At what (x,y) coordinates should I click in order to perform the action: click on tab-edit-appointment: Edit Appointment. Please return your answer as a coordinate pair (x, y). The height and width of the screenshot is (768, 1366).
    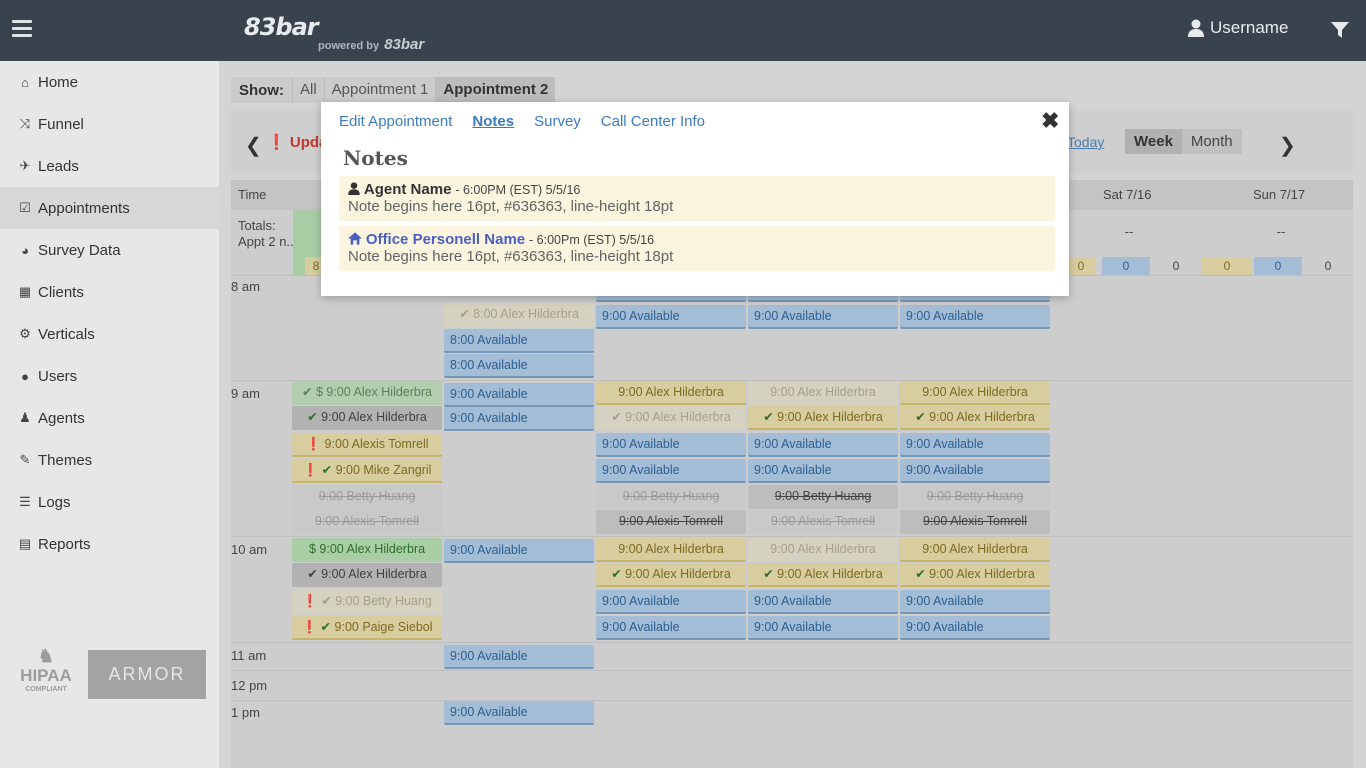
    Looking at the image, I should click on (395, 121).